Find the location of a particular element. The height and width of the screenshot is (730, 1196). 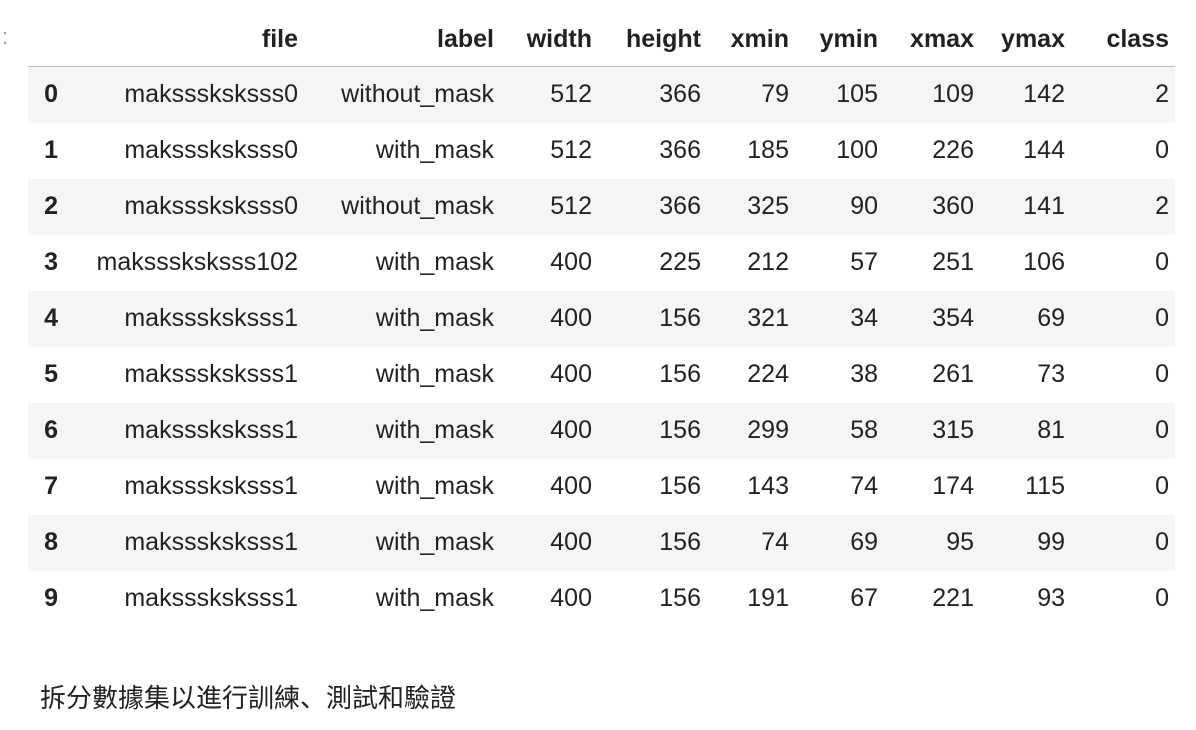

column-header-xmin: xmin is located at coordinates (751, 39).